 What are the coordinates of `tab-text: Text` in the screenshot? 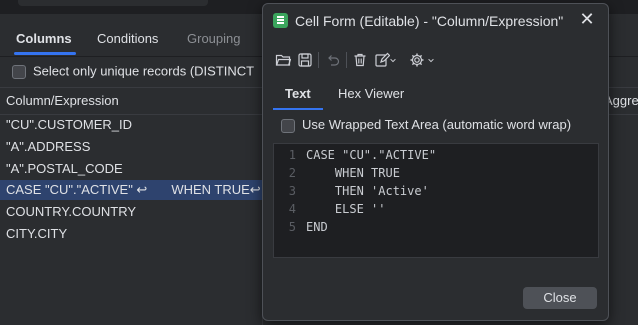 It's located at (298, 97).